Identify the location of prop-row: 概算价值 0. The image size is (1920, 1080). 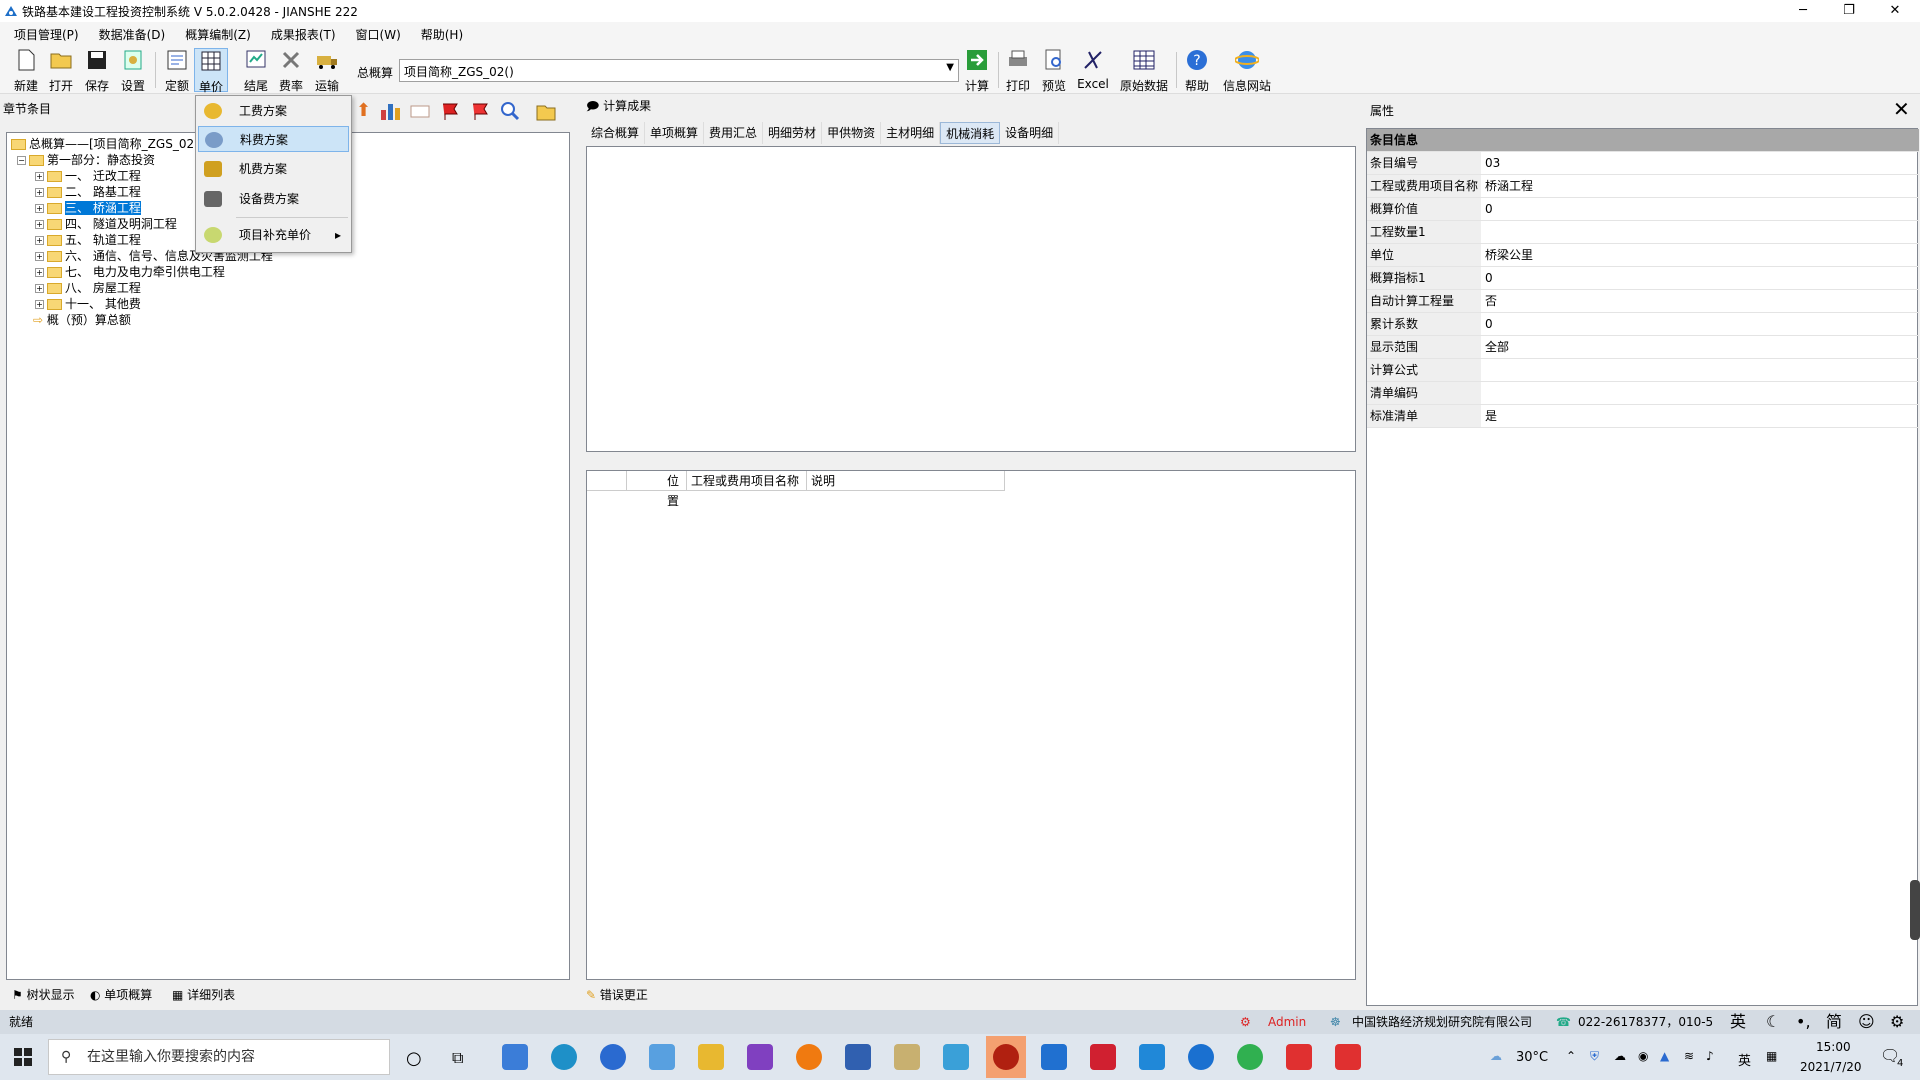
(1643, 209).